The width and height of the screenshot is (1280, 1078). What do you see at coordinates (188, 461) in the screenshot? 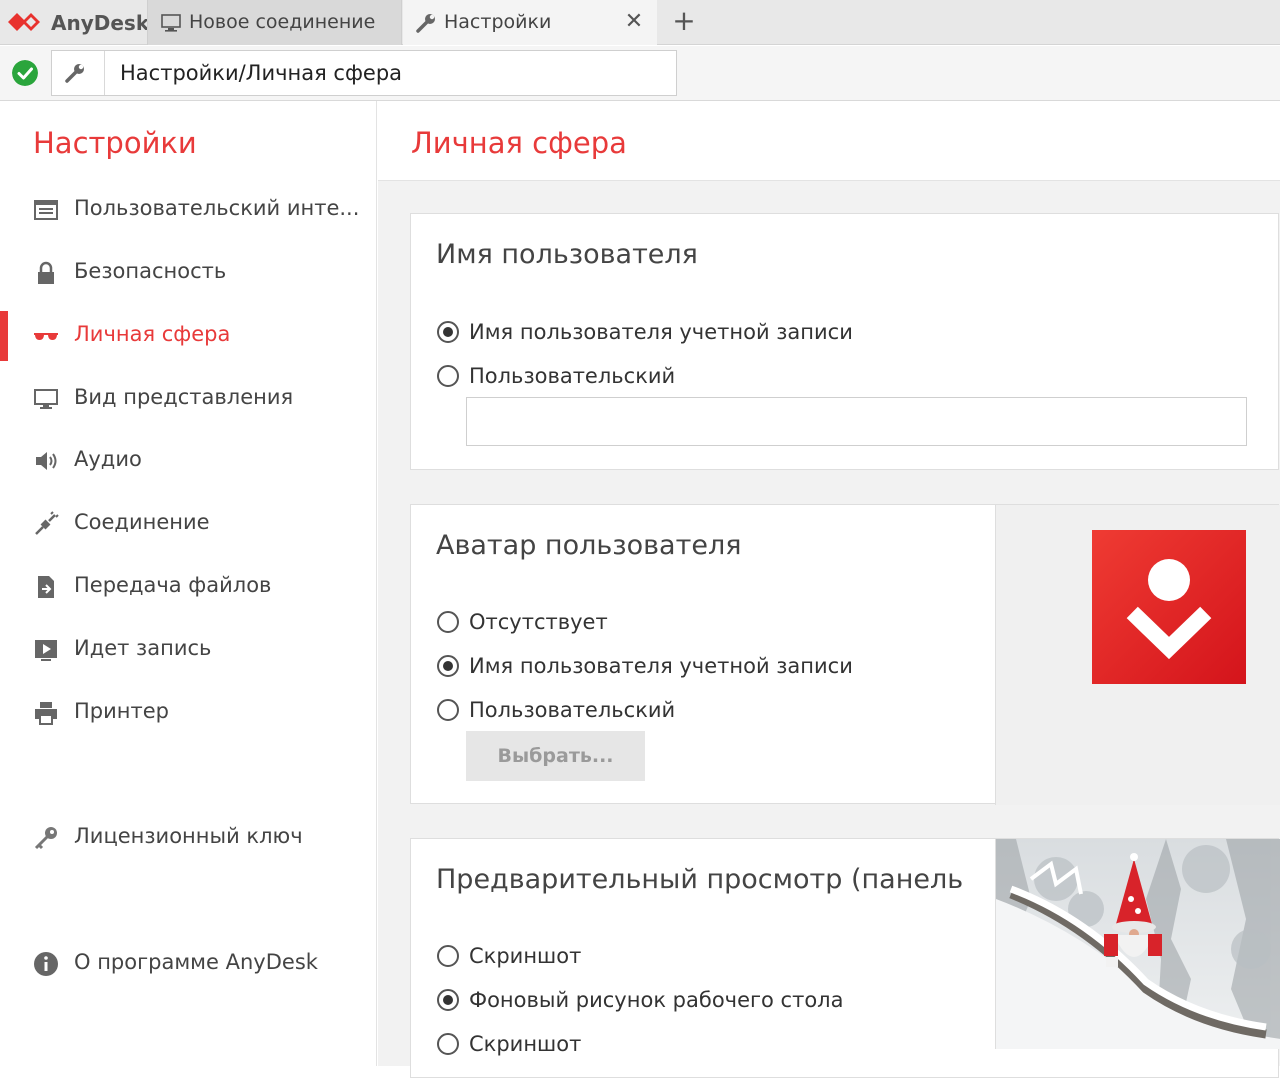
I see `sidebar-item-audio: Аудио` at bounding box center [188, 461].